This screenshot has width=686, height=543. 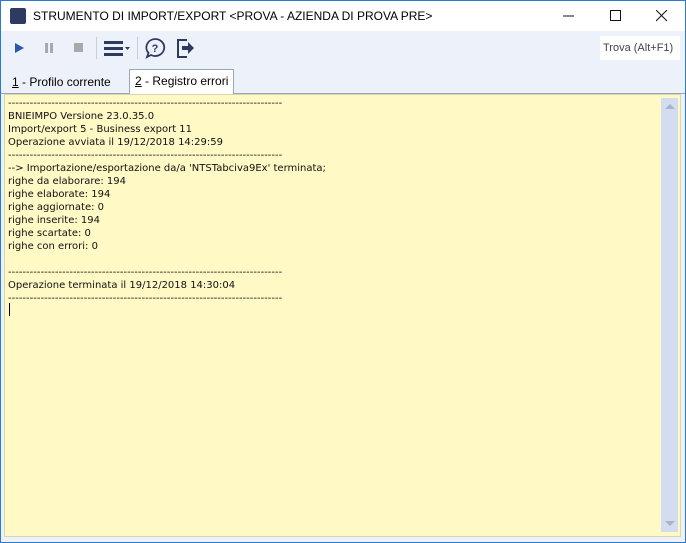 I want to click on minimize-button, so click(x=569, y=16).